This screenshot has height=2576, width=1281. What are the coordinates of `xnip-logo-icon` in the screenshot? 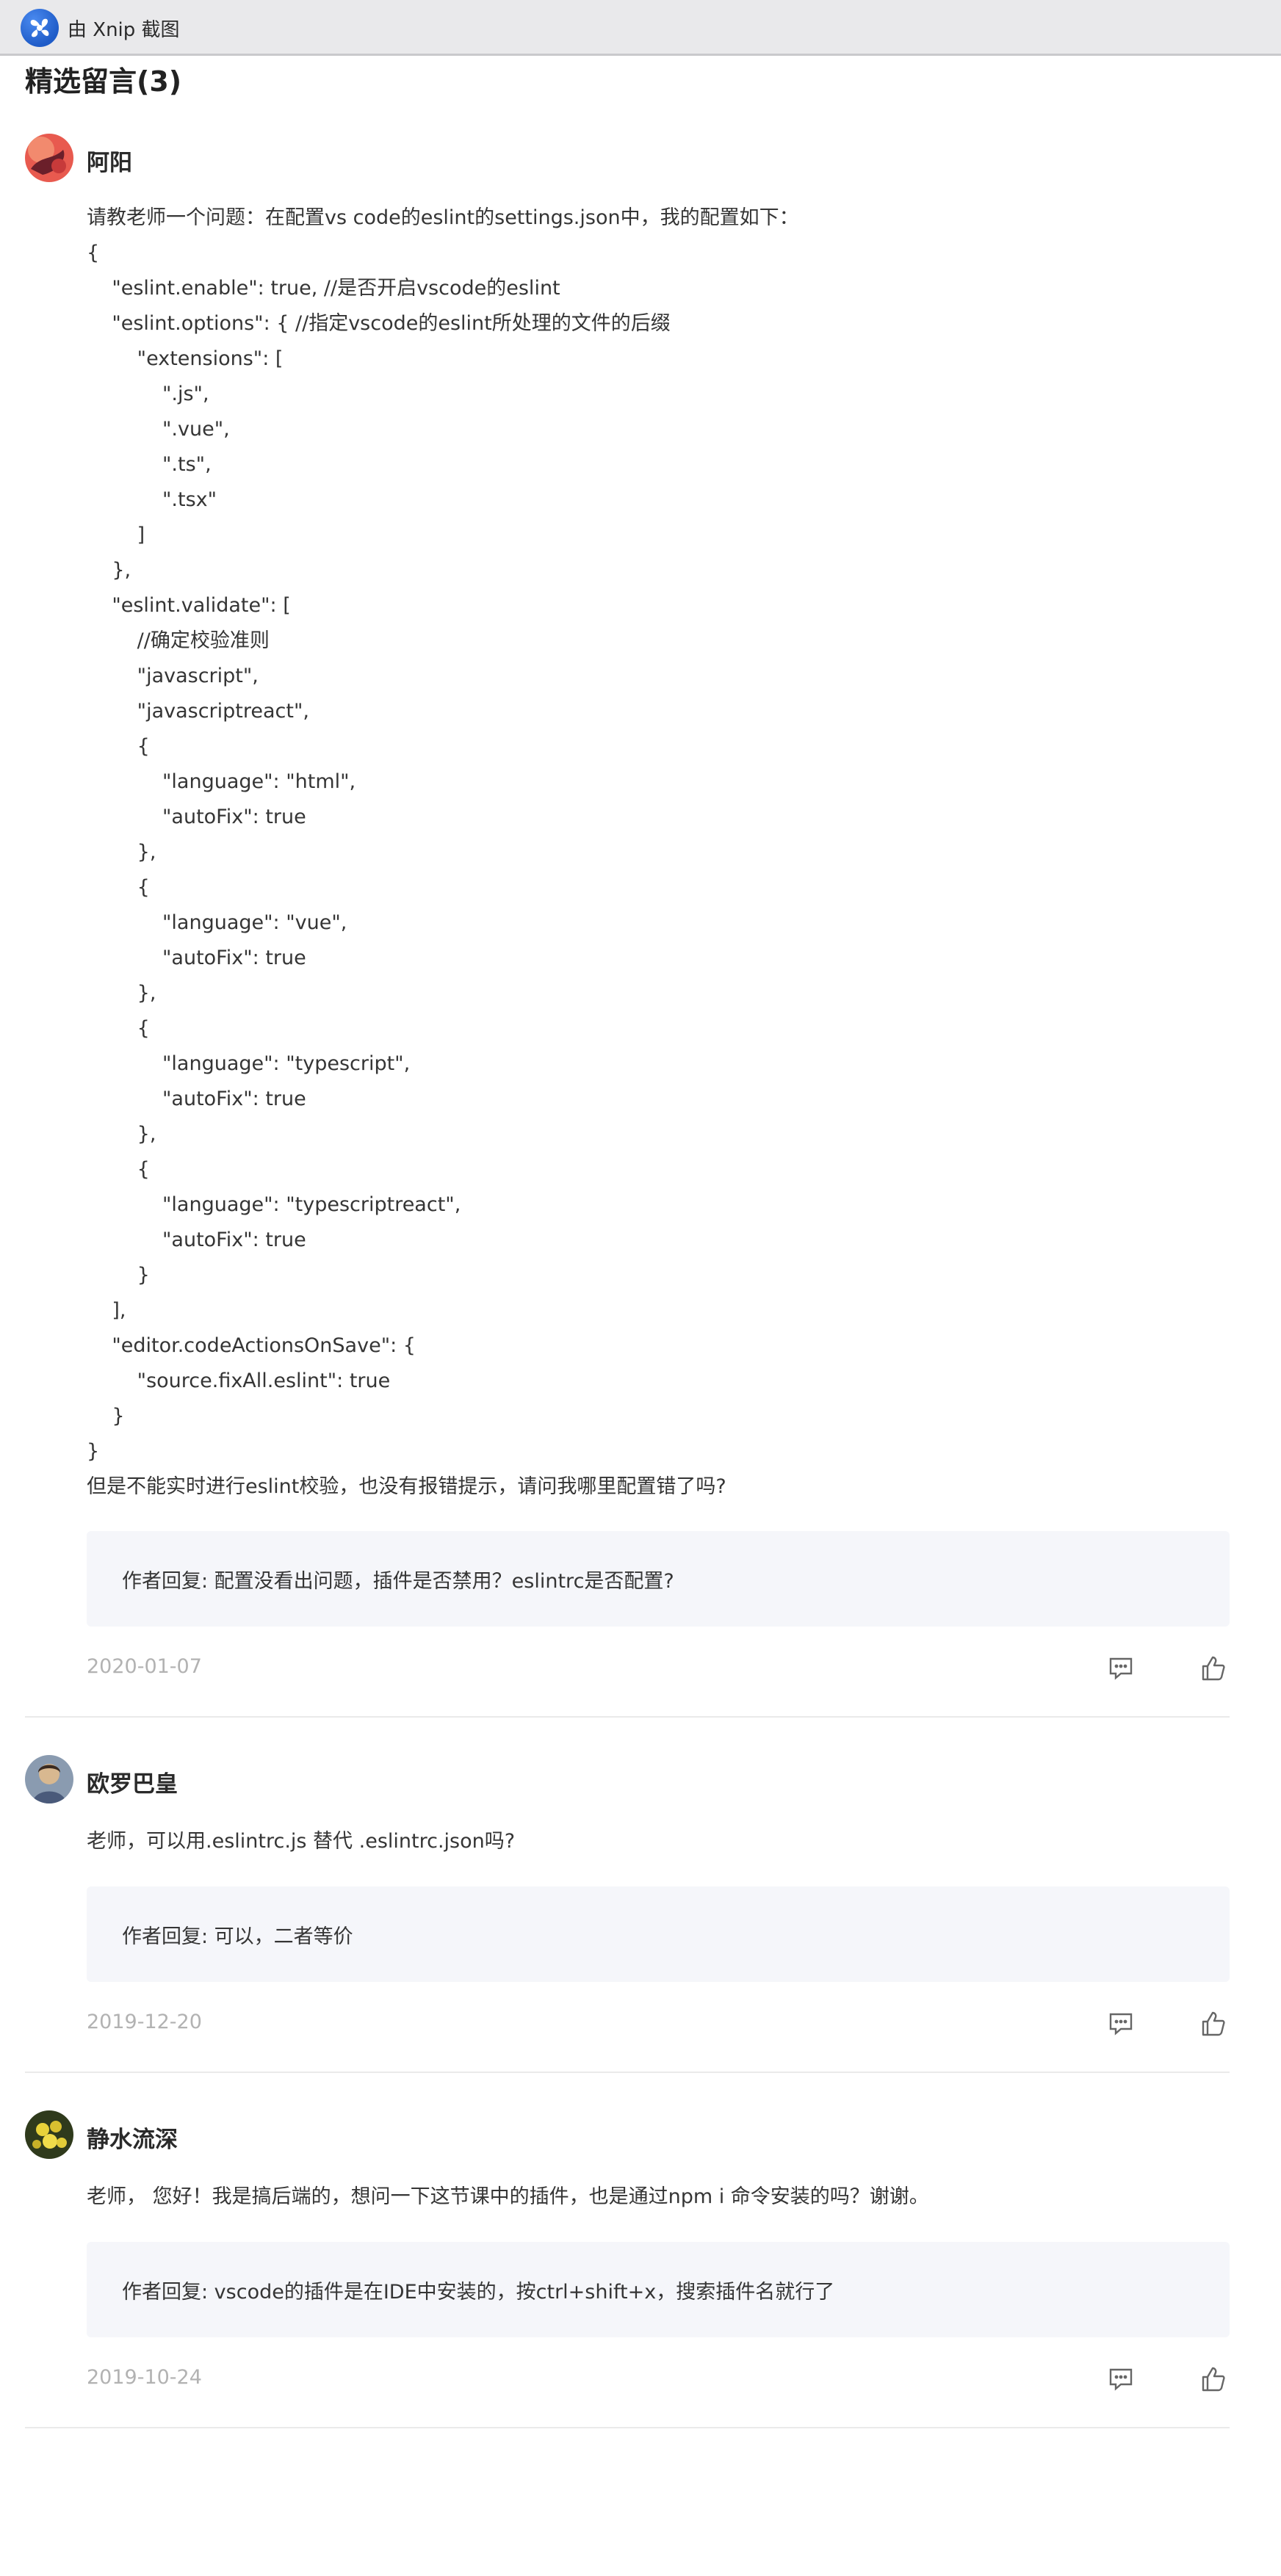 It's located at (40, 28).